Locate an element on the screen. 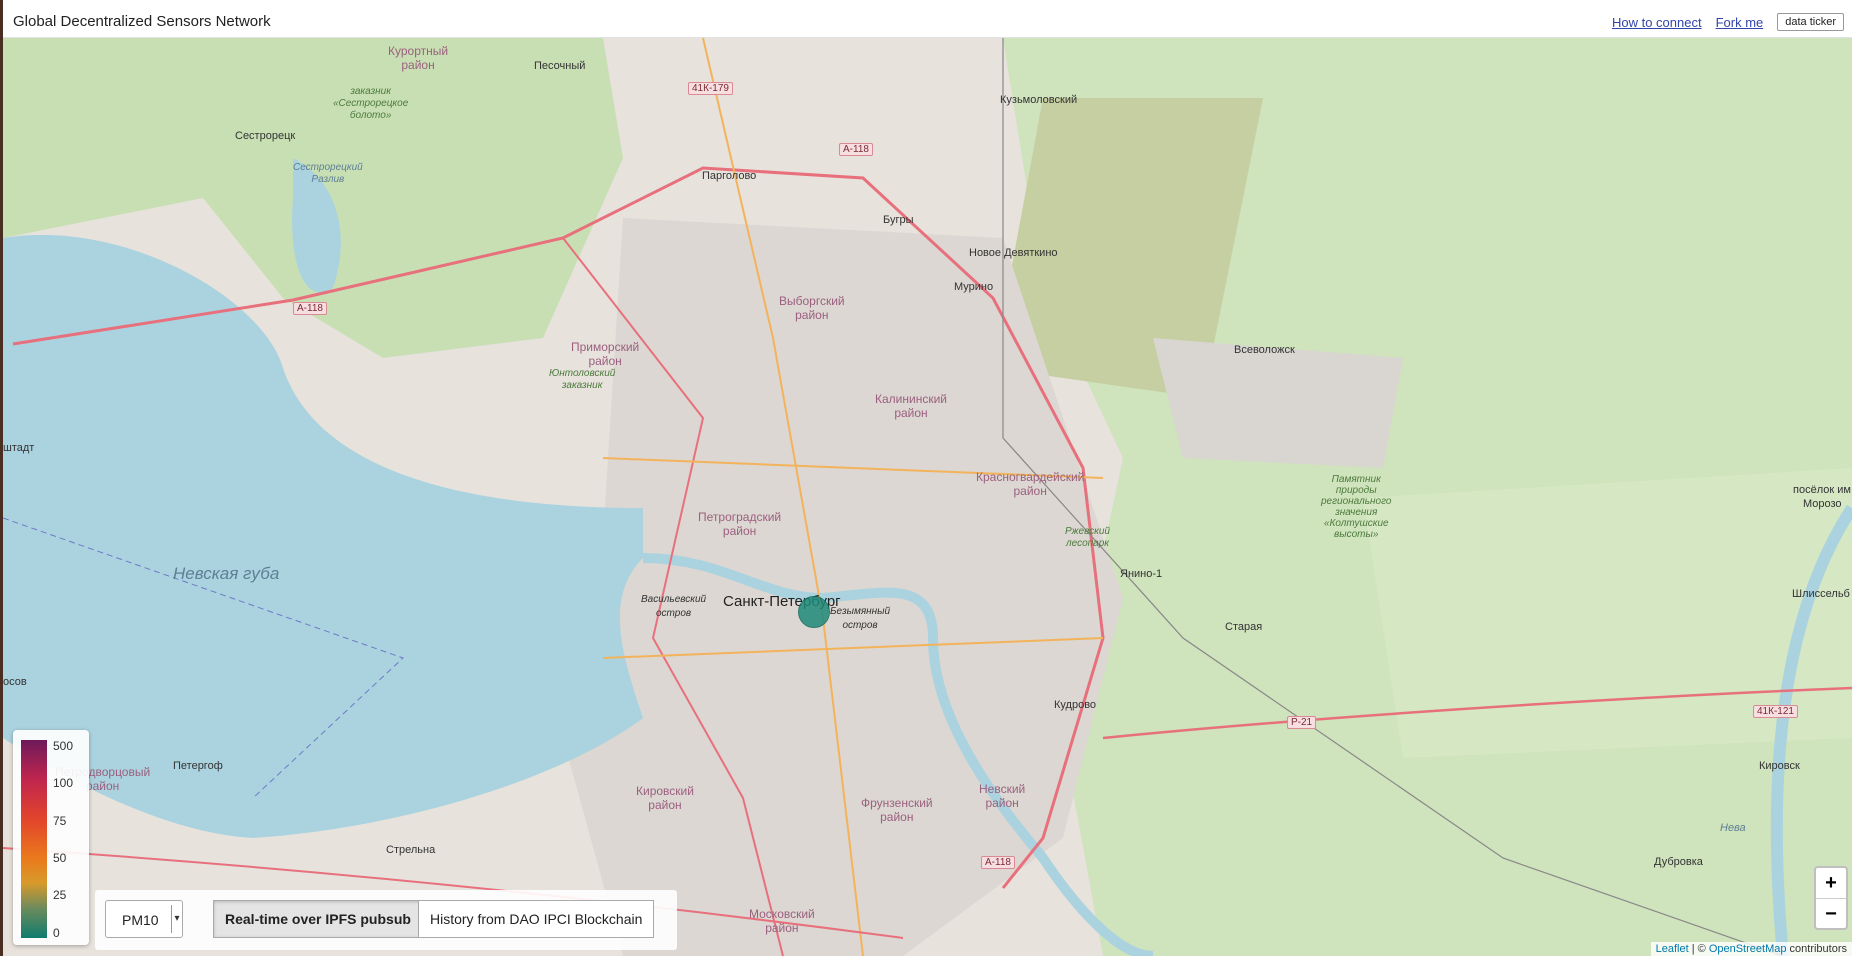 The height and width of the screenshot is (956, 1852). legend-tick: 75 is located at coordinates (60, 821).